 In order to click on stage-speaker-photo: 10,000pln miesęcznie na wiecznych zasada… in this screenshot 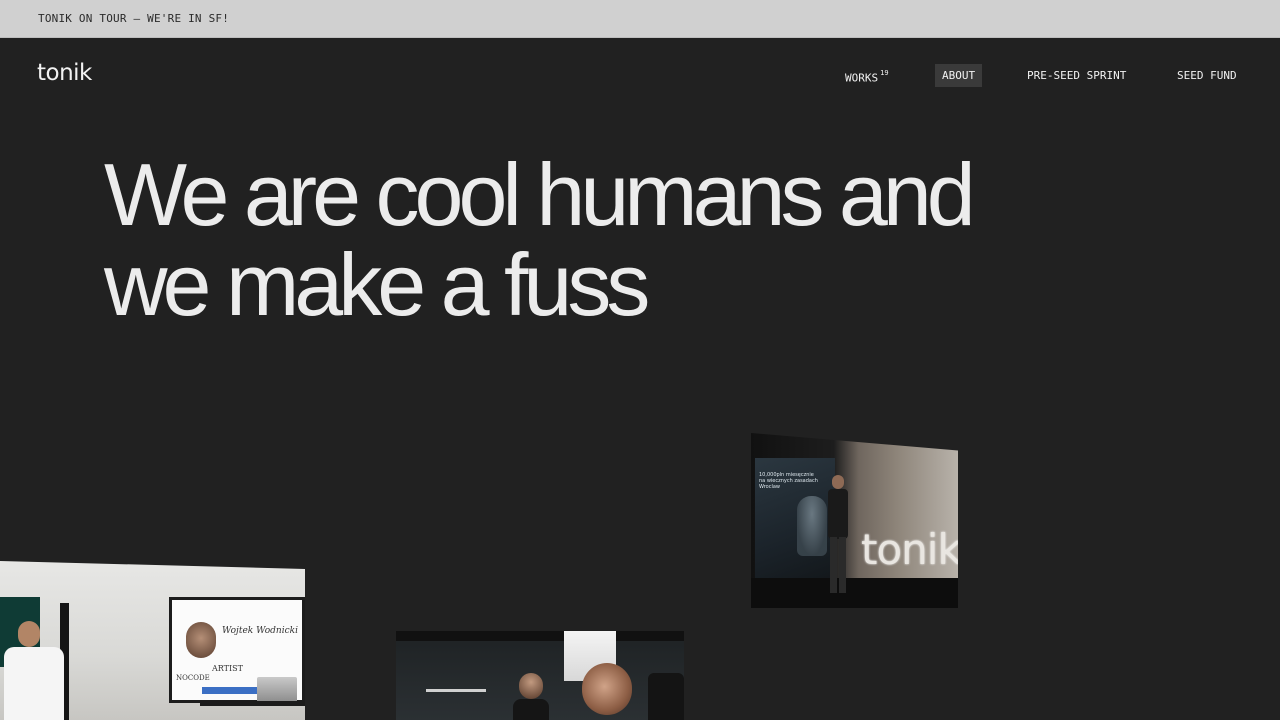, I will do `click(854, 520)`.